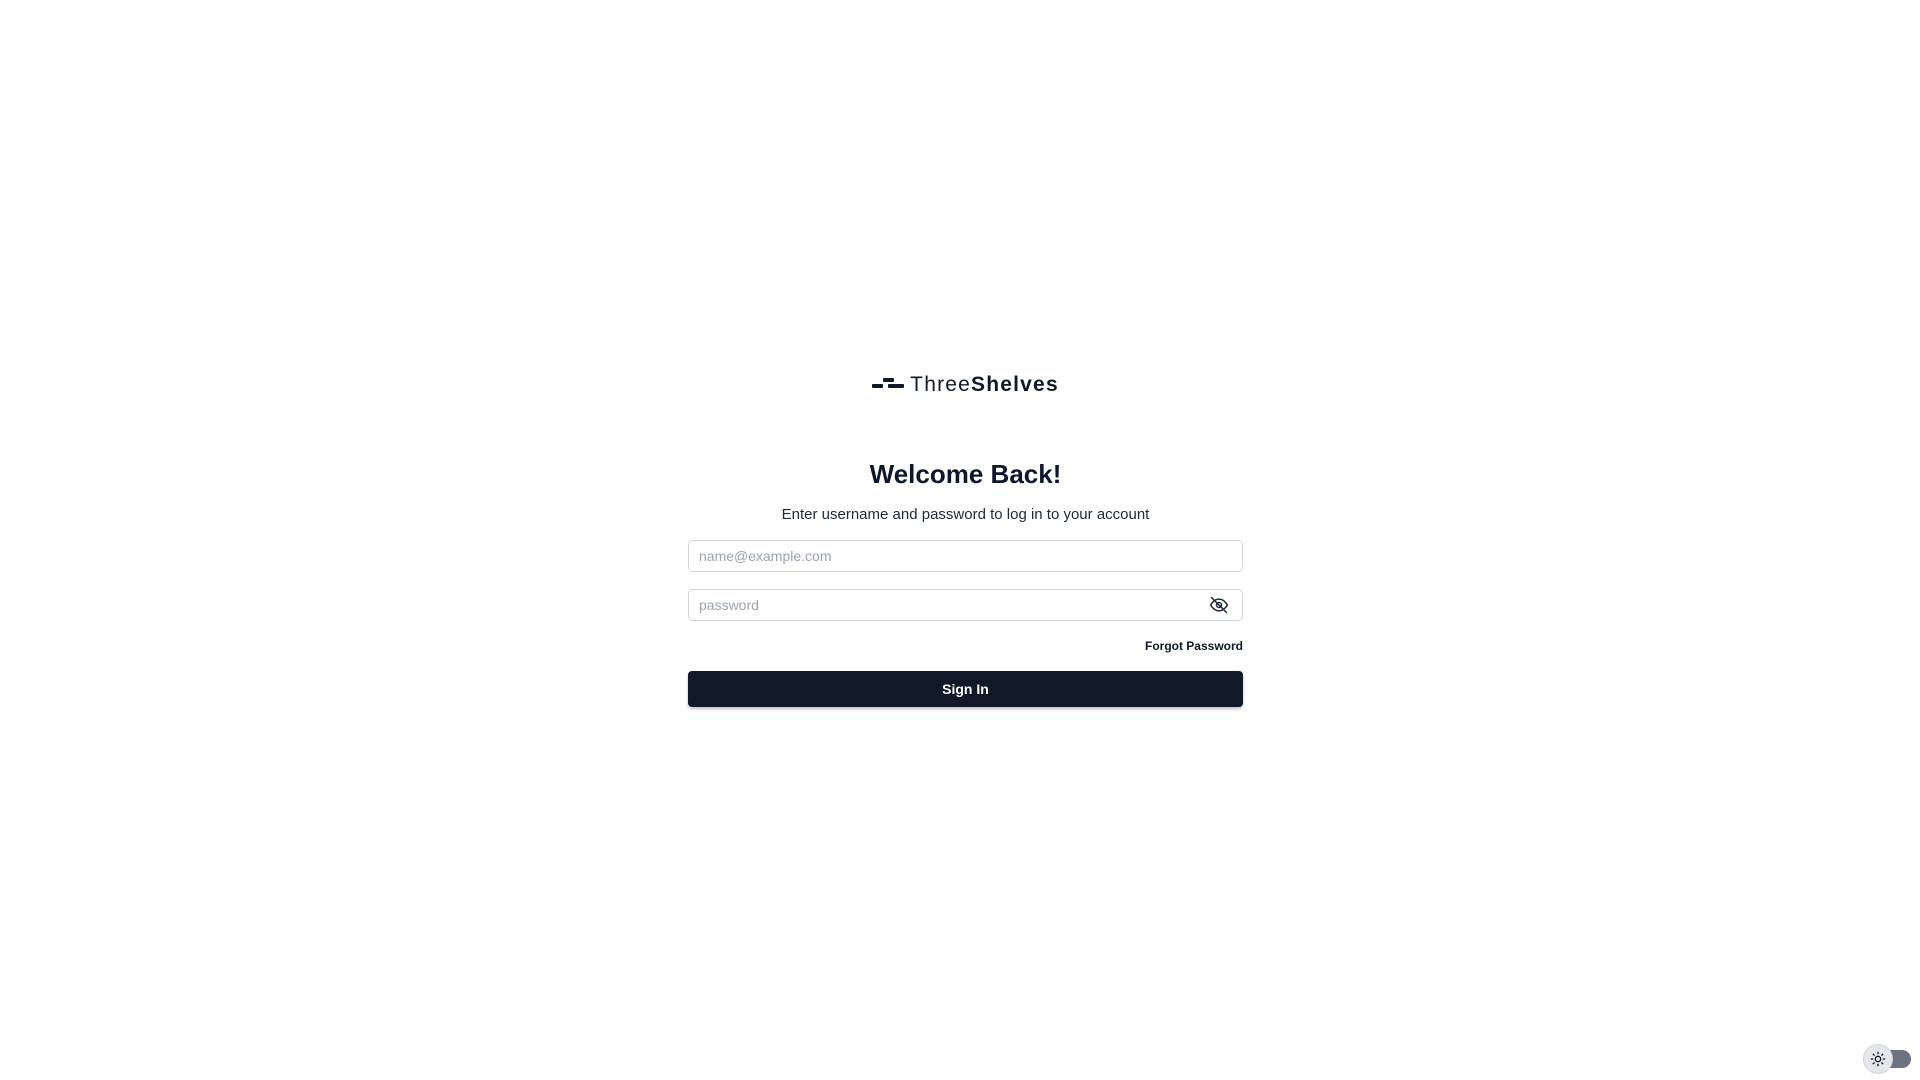  I want to click on theme-toggle, so click(1887, 1059).